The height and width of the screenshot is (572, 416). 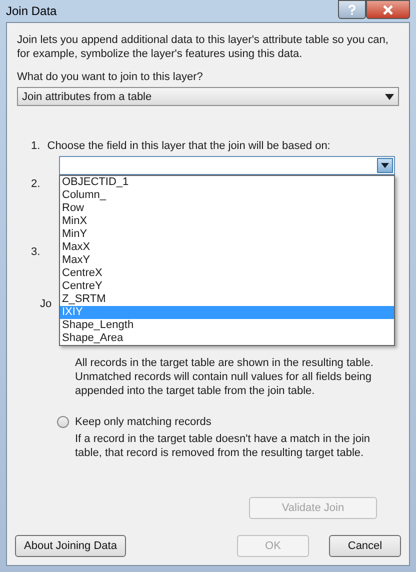 I want to click on step-number: 2., so click(x=35, y=184).